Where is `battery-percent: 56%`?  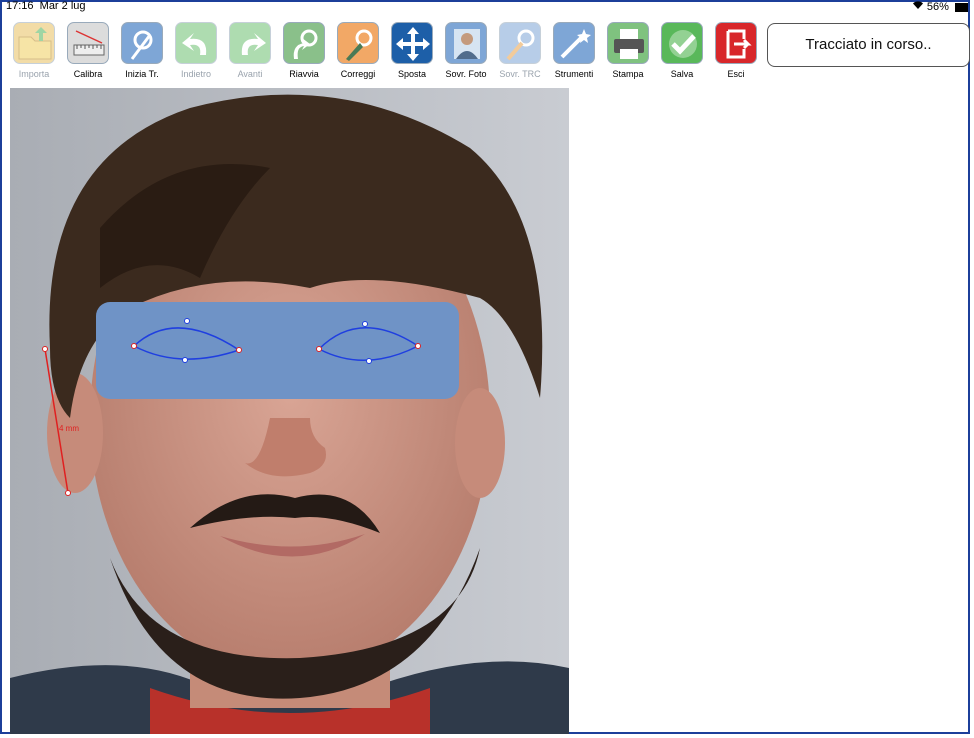 battery-percent: 56% is located at coordinates (937, 7).